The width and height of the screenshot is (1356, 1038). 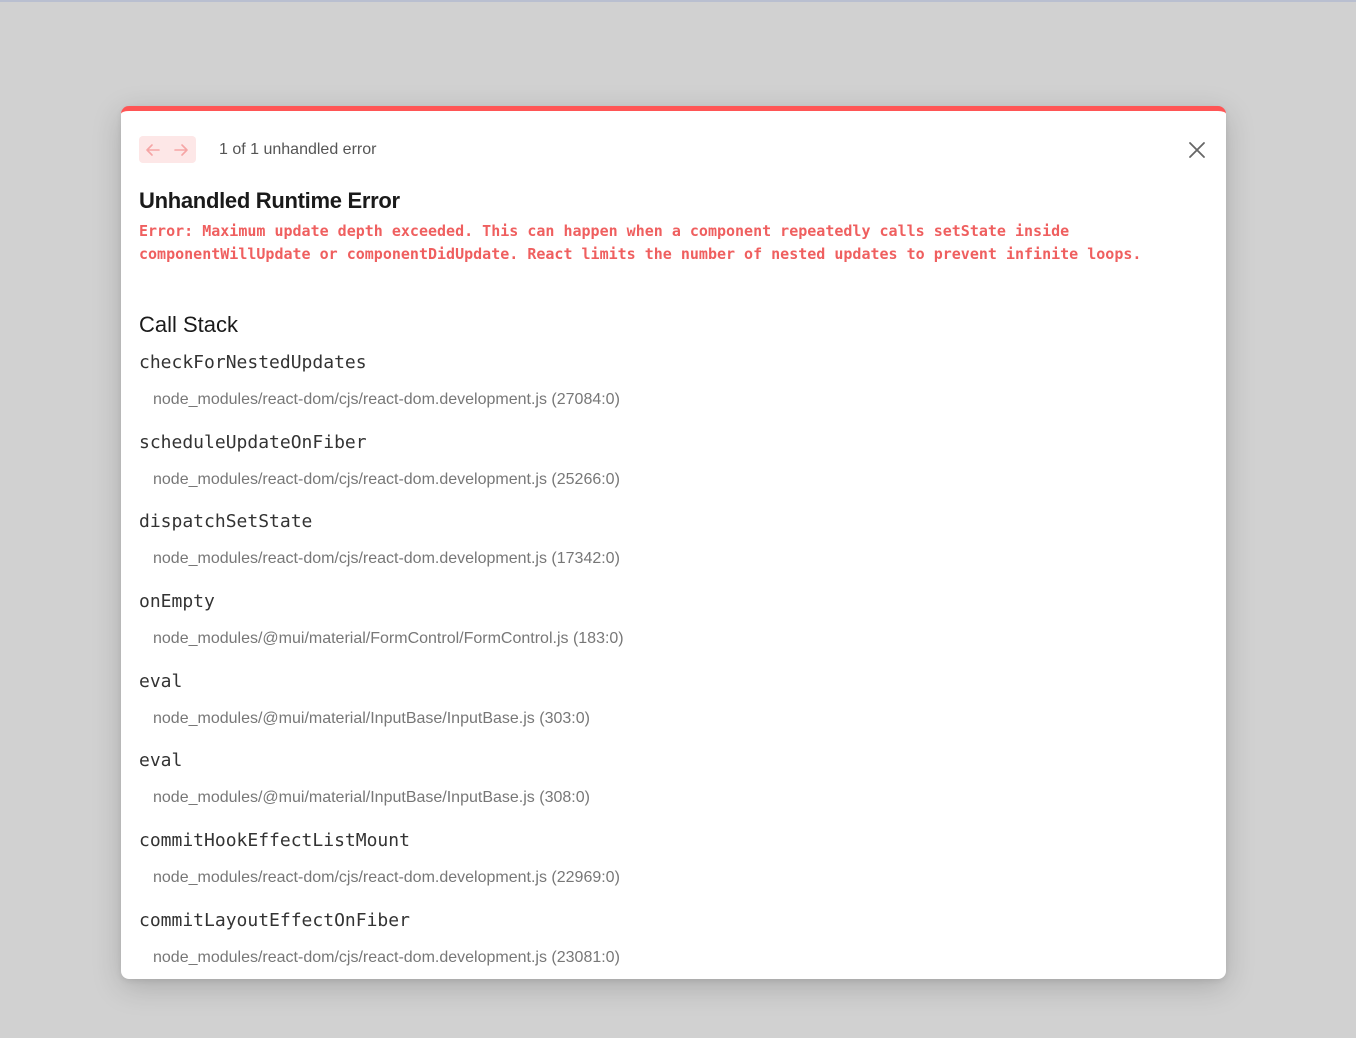 I want to click on stack-frame-function: onEmpty, so click(x=177, y=602).